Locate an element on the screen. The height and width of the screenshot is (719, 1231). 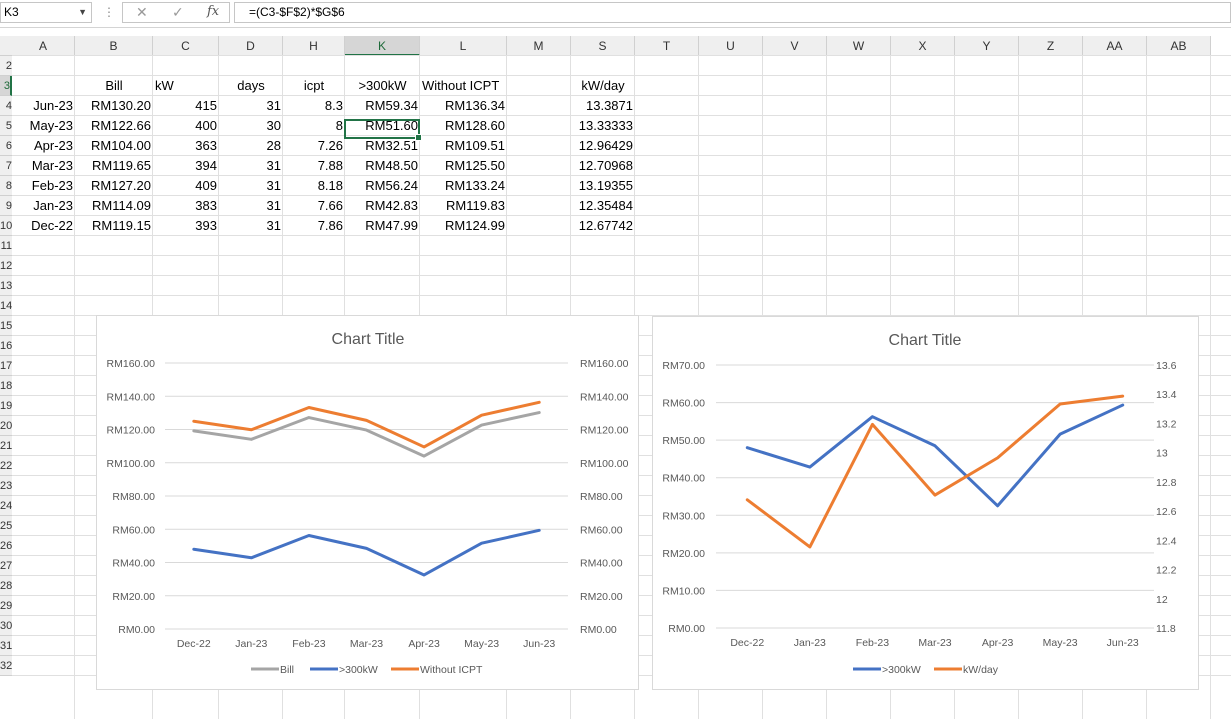
kw-cell: 393 is located at coordinates (186, 226).